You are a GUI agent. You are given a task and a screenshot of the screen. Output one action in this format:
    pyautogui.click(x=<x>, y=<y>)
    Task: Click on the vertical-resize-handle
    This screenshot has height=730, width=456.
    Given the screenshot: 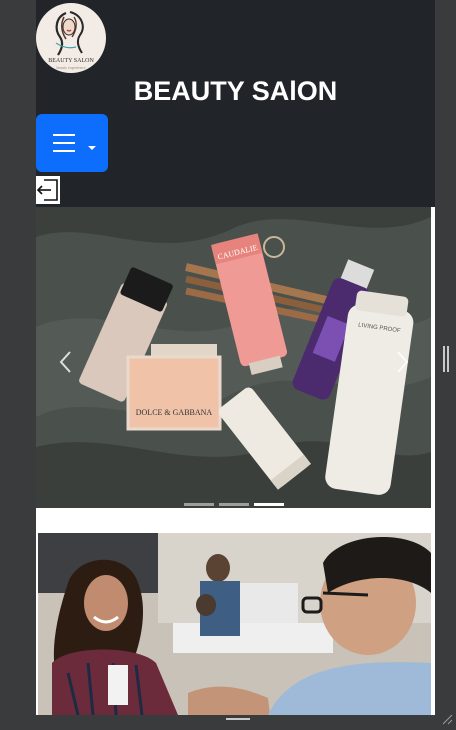 What is the action you would take?
    pyautogui.click(x=446, y=359)
    